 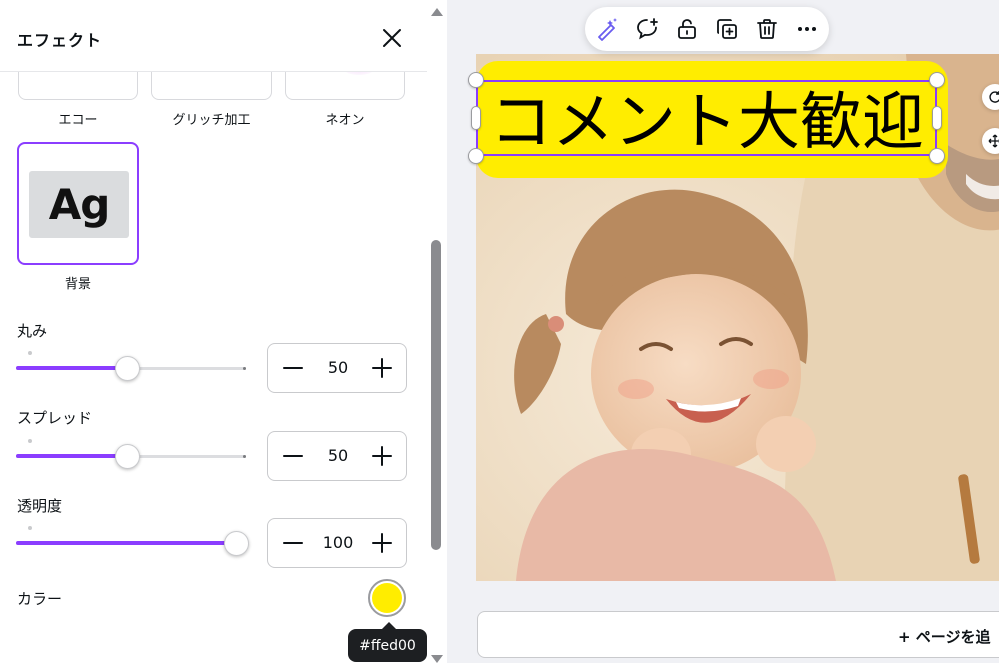 I want to click on resize-handle-top-right, so click(x=937, y=80).